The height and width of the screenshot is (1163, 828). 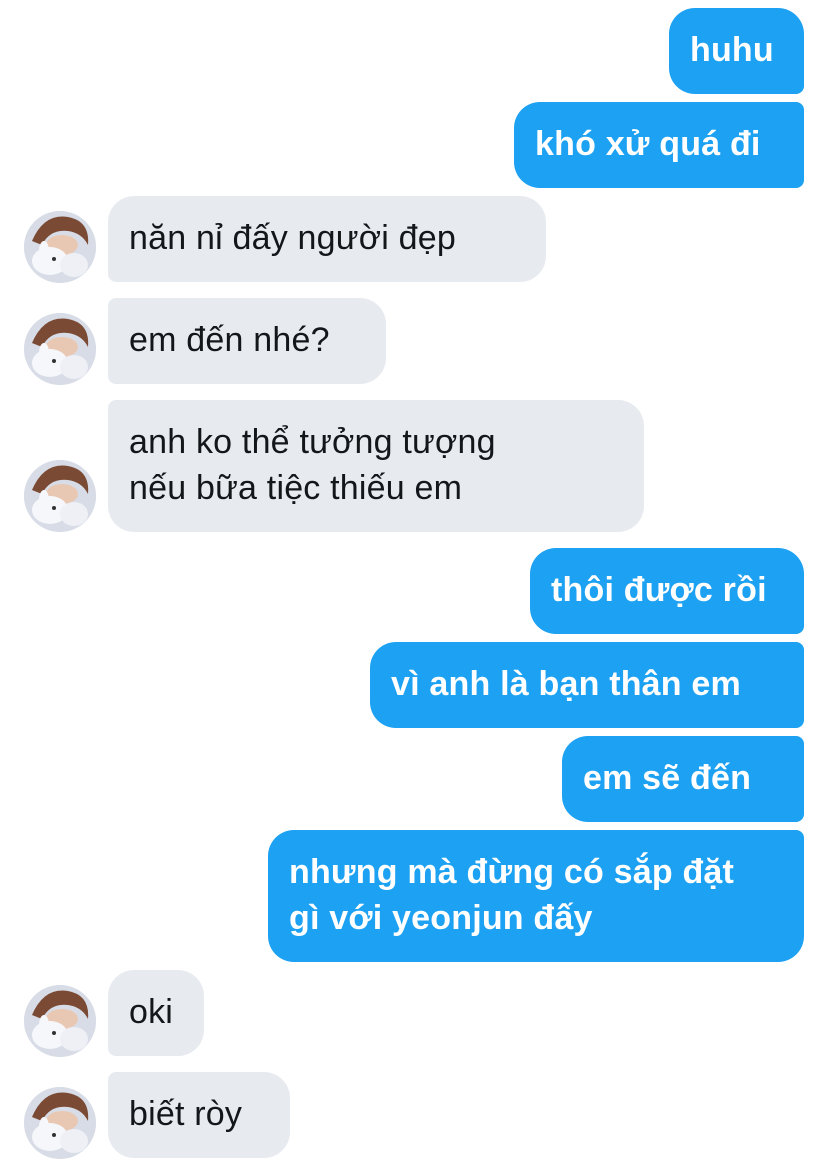 I want to click on message-bubble-outgoing: khó xử quá đi, so click(x=659, y=145).